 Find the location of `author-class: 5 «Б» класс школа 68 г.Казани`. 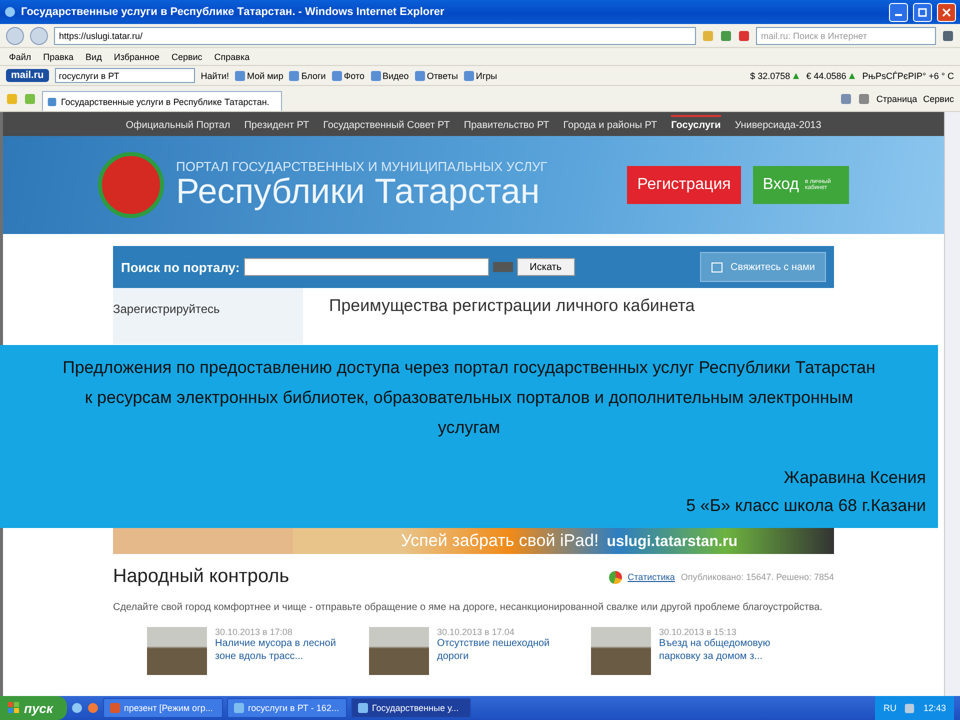

author-class: 5 «Б» класс школа 68 г.Казани is located at coordinates (805, 506).